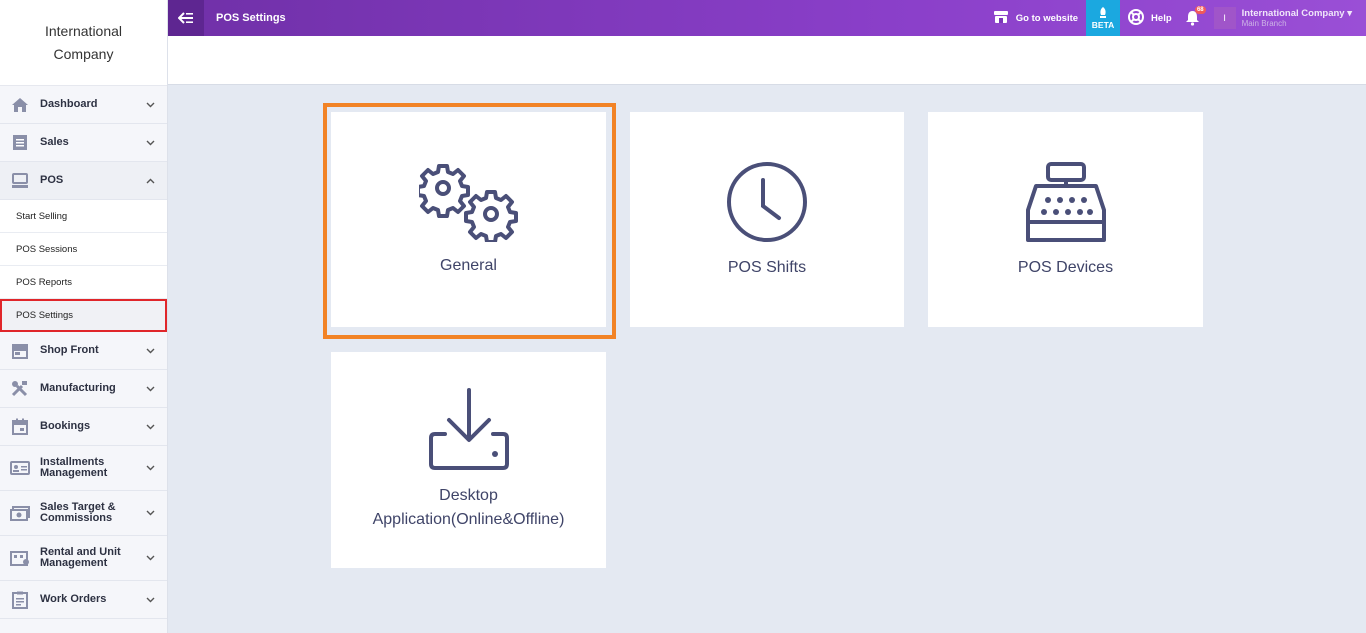 This screenshot has width=1366, height=633. I want to click on user-name: International Company ▾, so click(1297, 13).